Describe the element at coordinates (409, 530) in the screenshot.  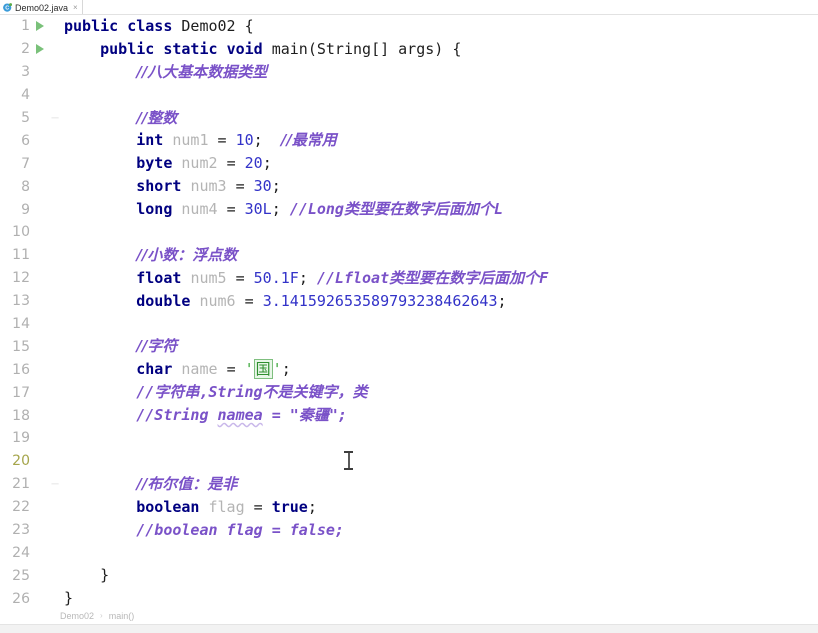
I see `code-line: 23 //boolean flag = false;` at that location.